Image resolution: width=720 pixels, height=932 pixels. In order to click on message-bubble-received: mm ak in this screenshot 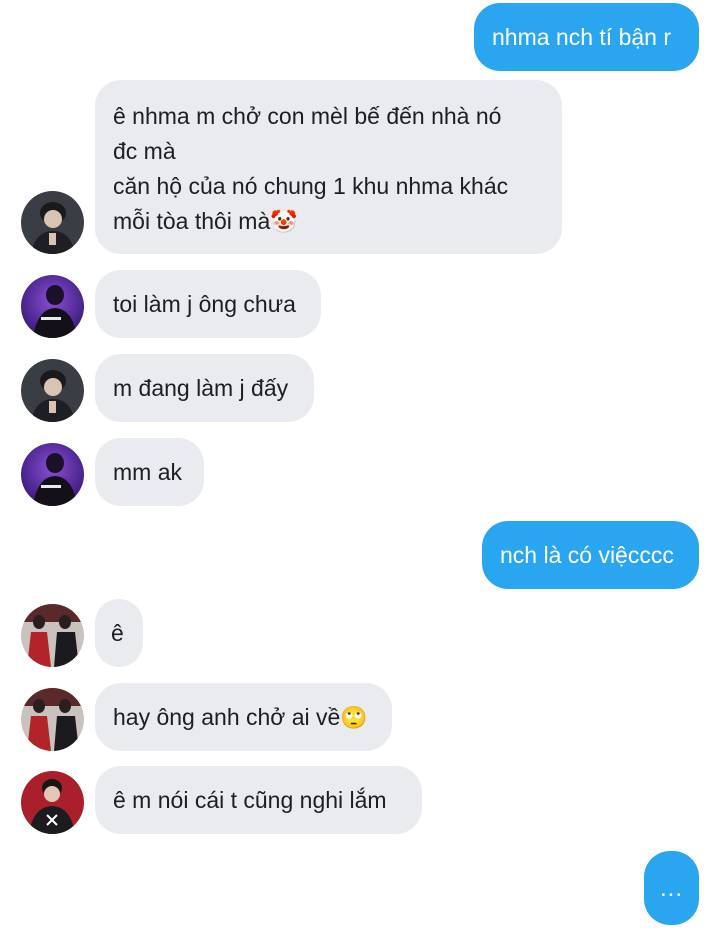, I will do `click(149, 472)`.